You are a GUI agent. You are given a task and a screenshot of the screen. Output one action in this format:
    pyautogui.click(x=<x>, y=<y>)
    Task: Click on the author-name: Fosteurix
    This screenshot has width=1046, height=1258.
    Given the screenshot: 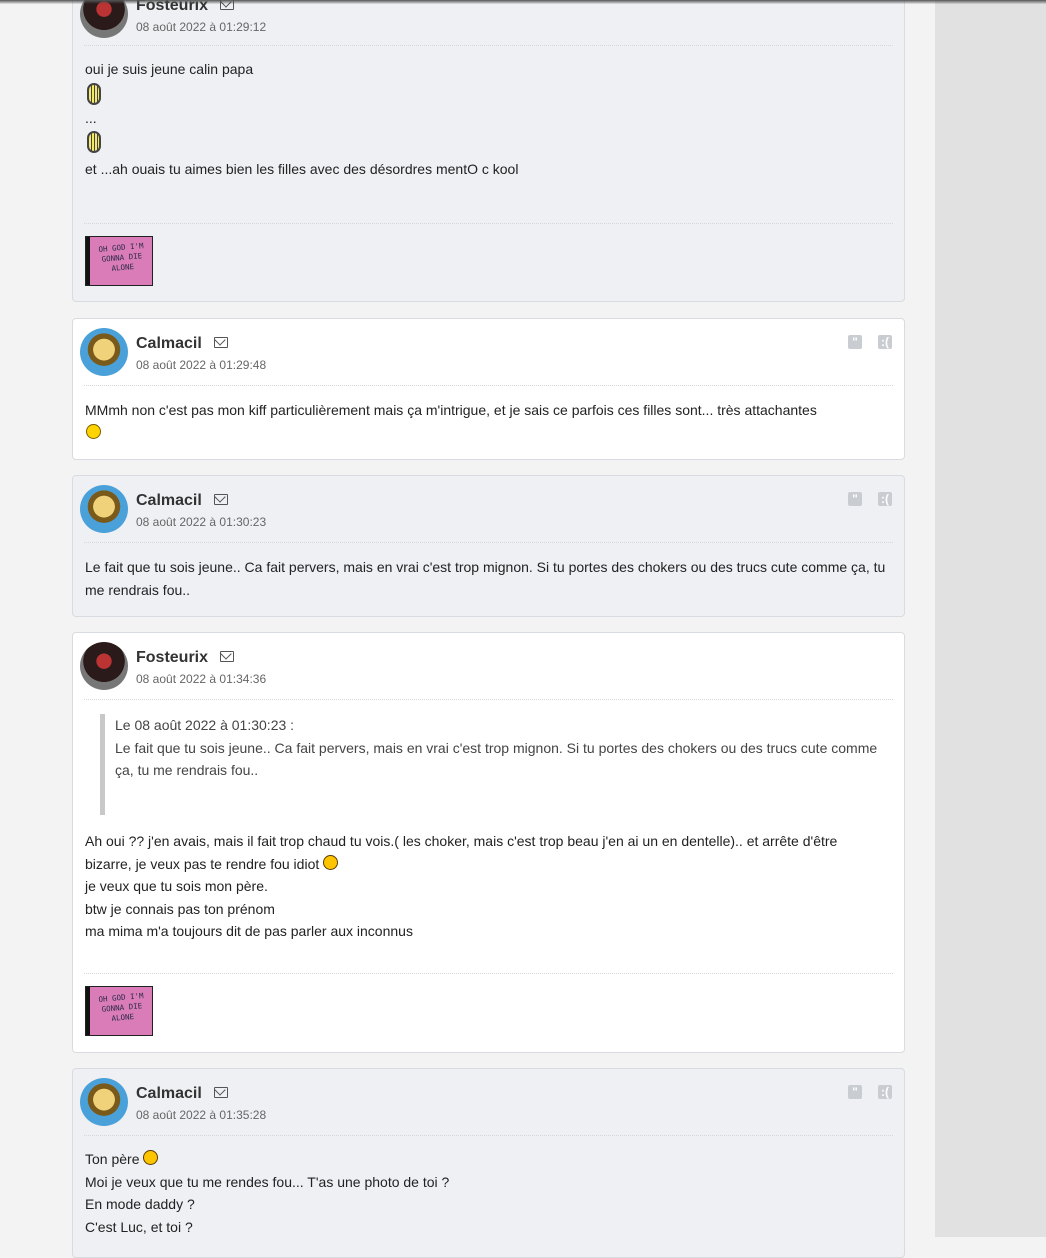 What is the action you would take?
    pyautogui.click(x=172, y=657)
    